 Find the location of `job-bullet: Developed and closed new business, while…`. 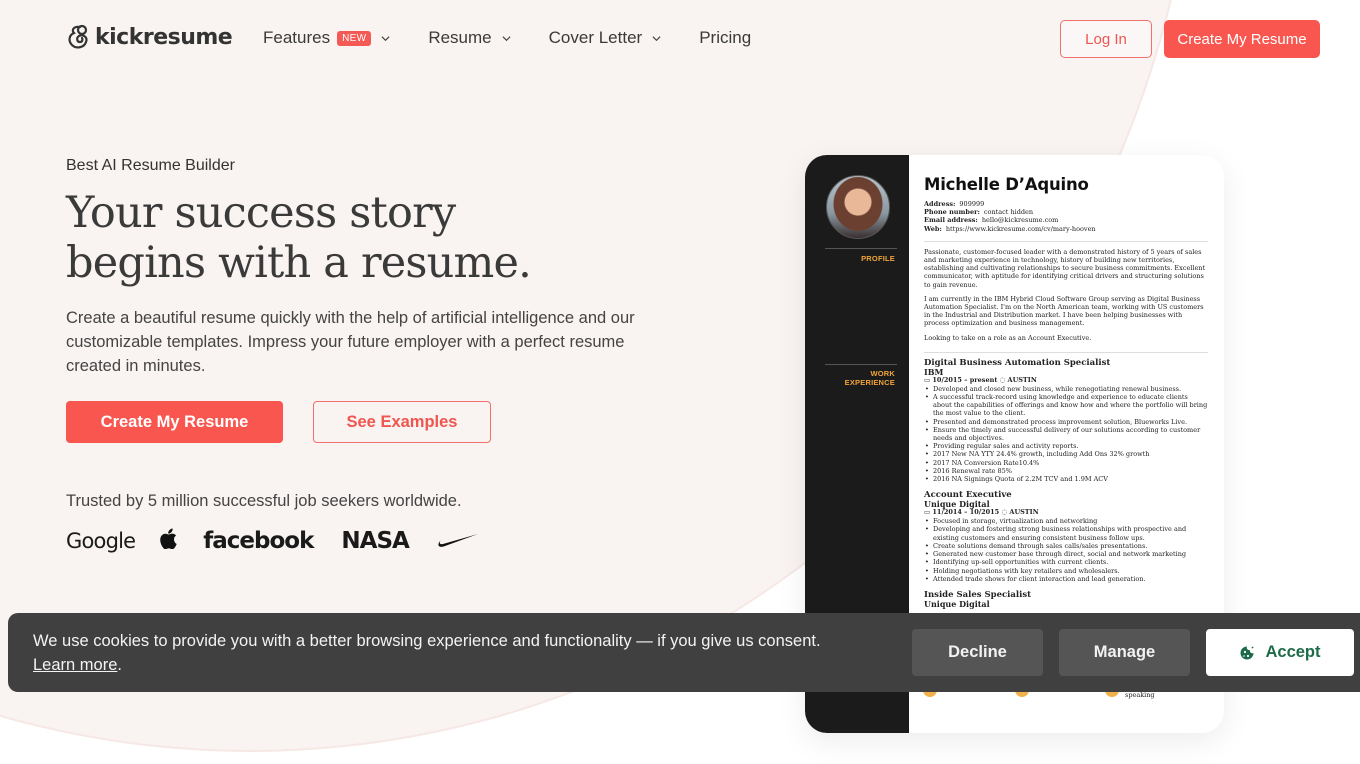

job-bullet: Developed and closed new business, while… is located at coordinates (1066, 389).